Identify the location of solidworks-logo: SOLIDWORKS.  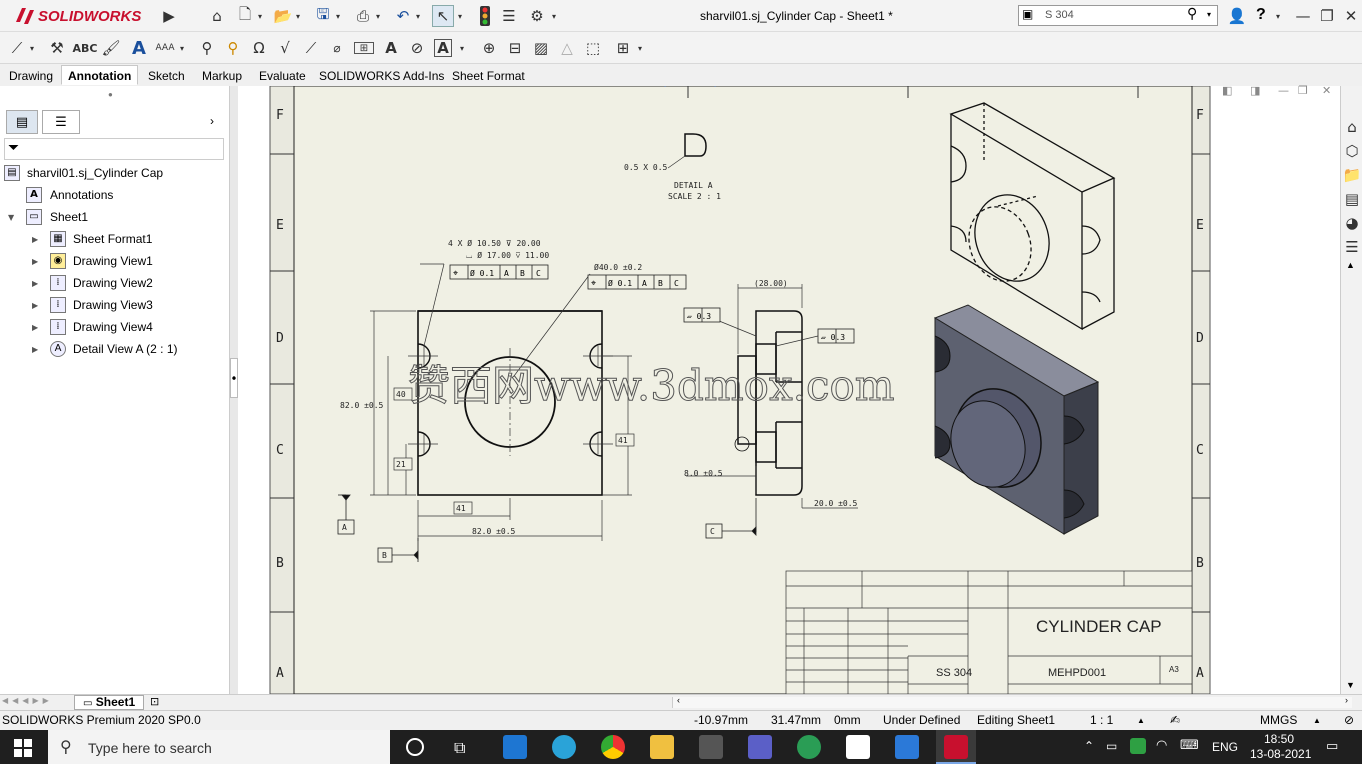
(77, 16).